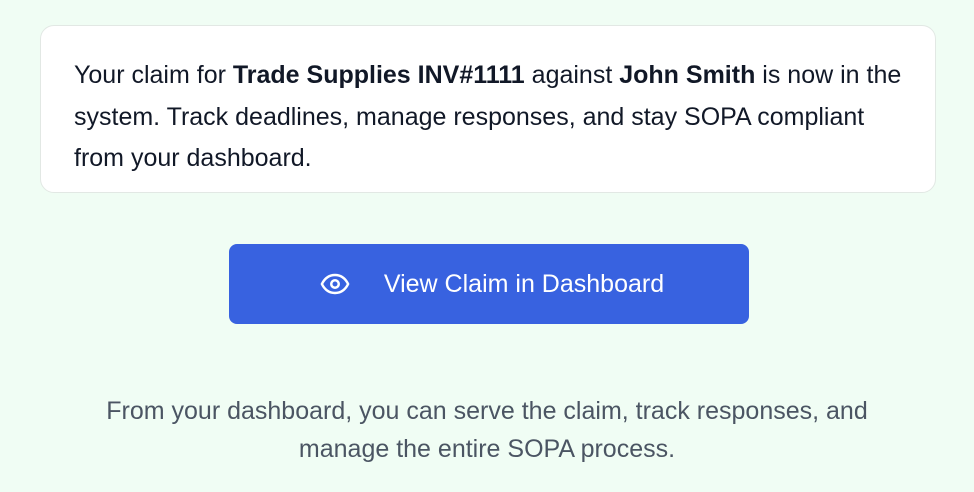 The width and height of the screenshot is (974, 492). I want to click on dashboard-help-line-2: manage the entire SOPA process., so click(487, 449).